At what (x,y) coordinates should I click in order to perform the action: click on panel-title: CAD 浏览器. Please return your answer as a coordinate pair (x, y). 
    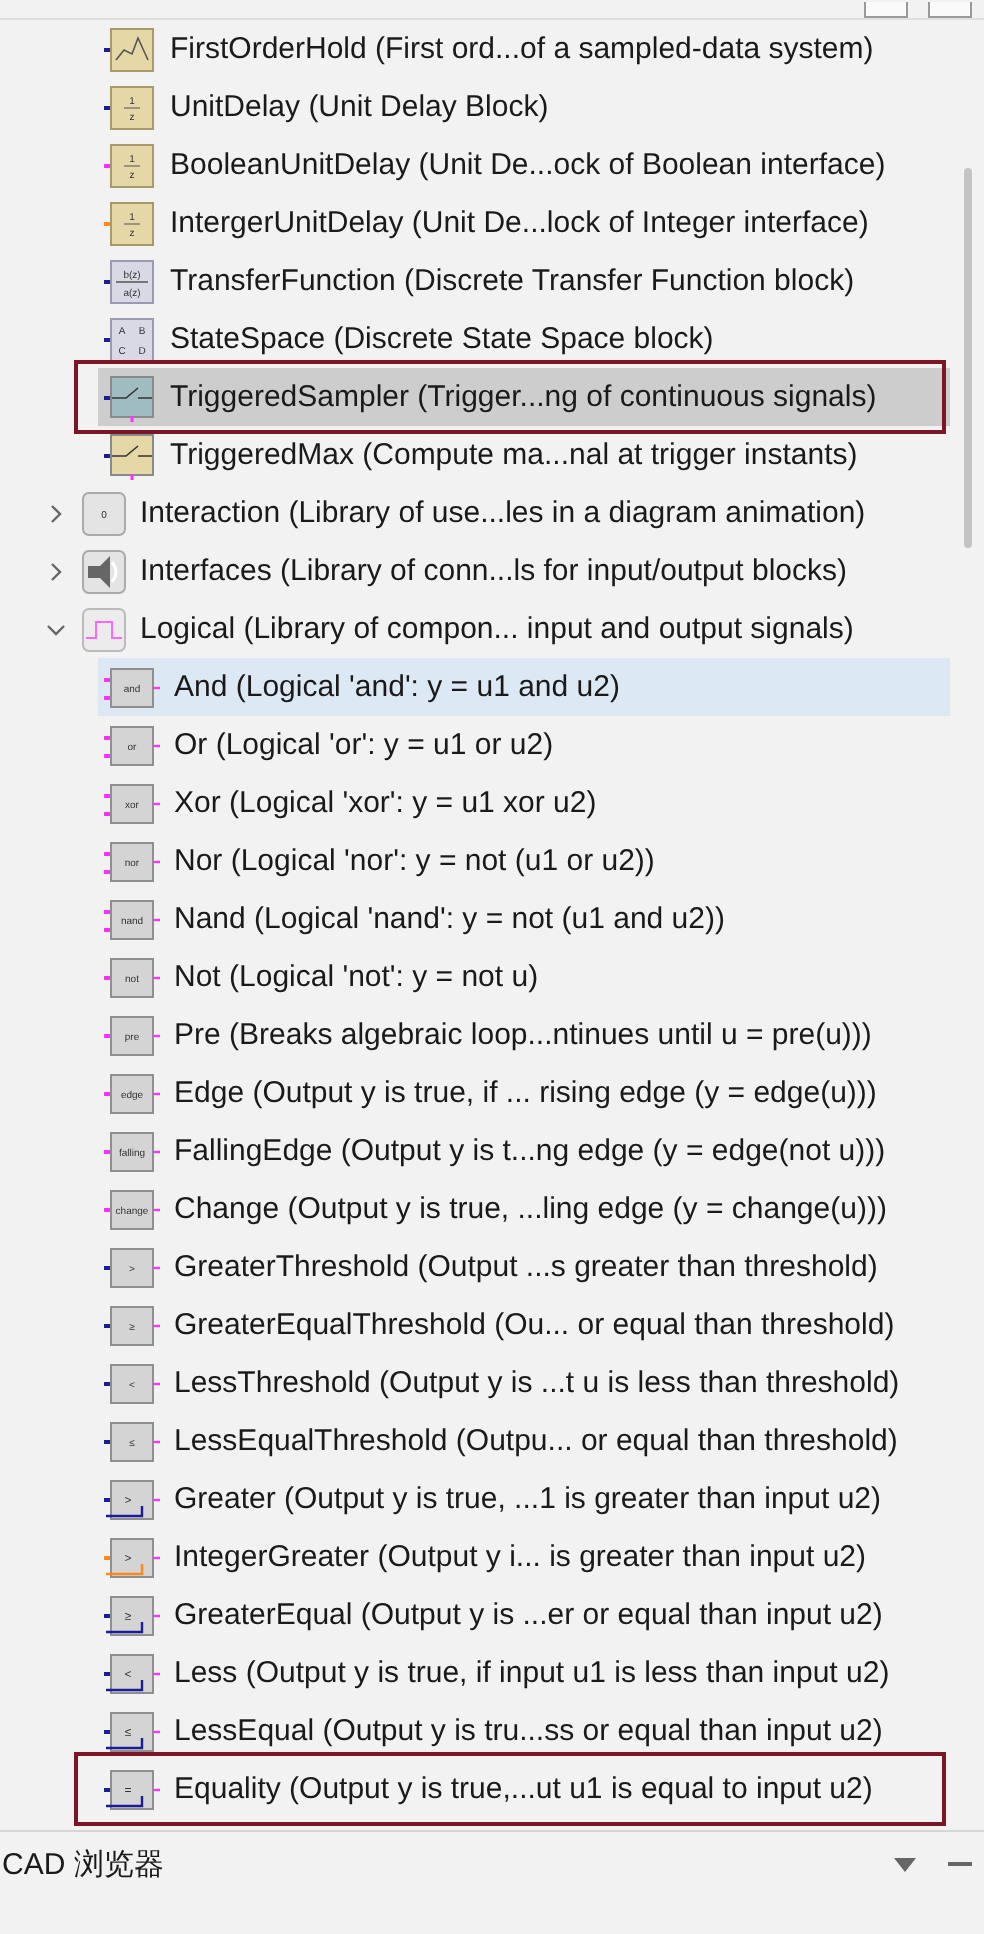
    Looking at the image, I should click on (84, 1864).